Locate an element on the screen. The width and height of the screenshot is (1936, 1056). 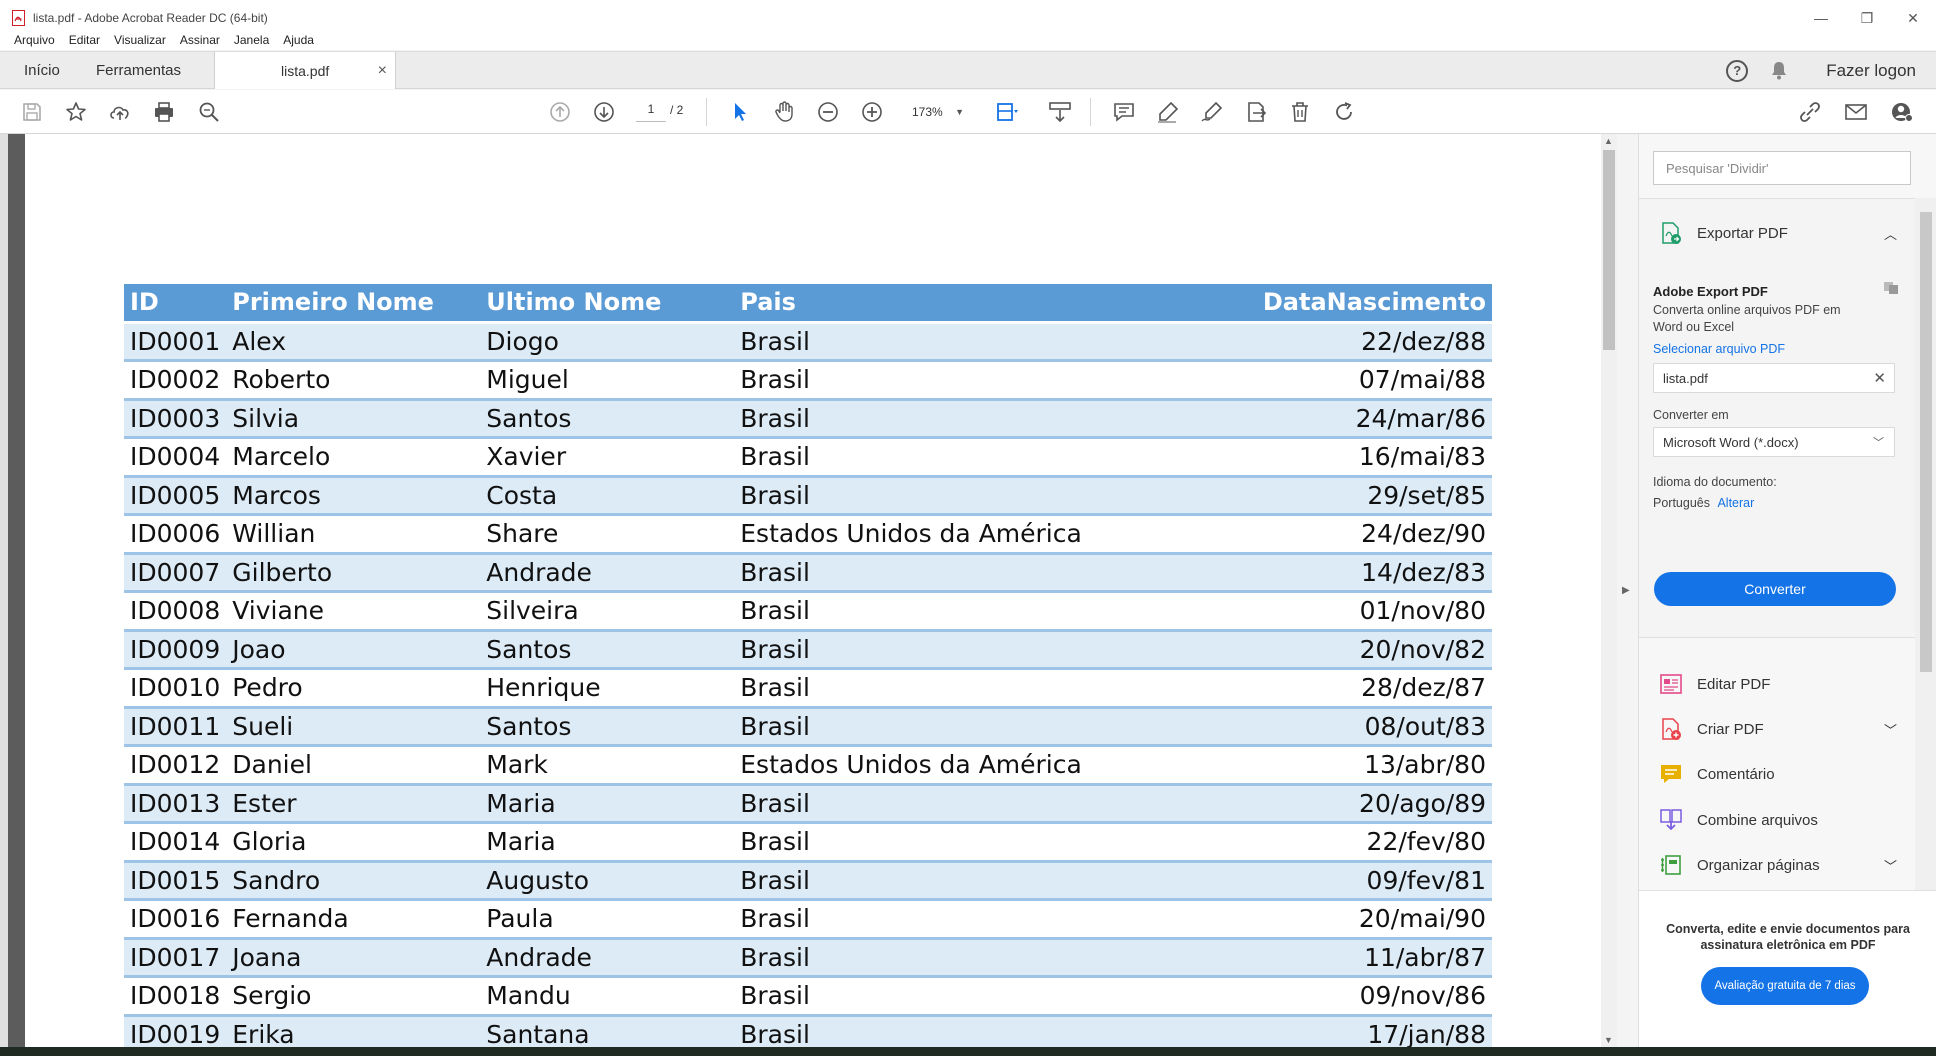
help-icon: ? is located at coordinates (1737, 70).